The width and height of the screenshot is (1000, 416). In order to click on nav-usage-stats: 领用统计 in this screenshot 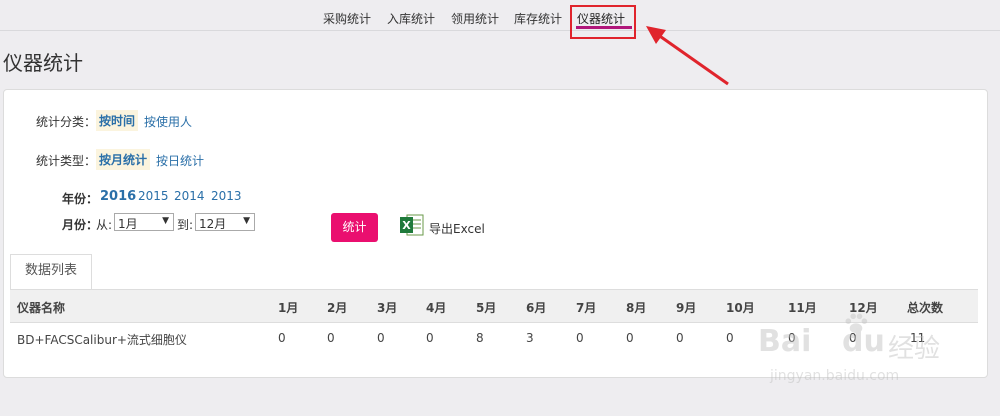, I will do `click(475, 18)`.